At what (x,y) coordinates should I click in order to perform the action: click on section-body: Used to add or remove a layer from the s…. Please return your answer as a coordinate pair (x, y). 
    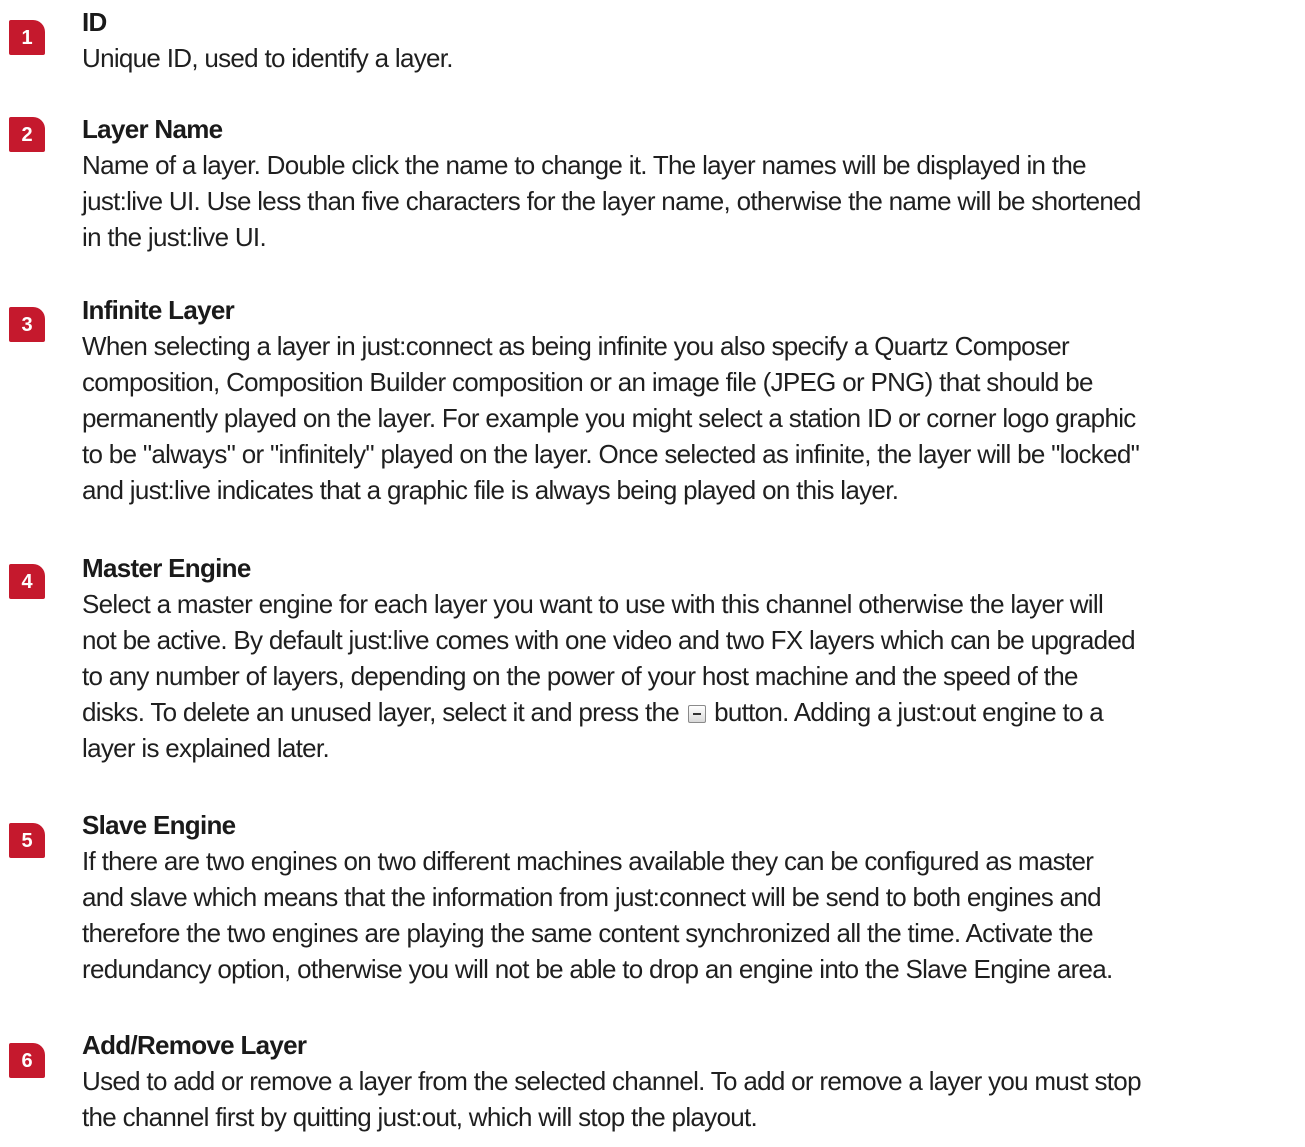
    Looking at the image, I should click on (689, 1099).